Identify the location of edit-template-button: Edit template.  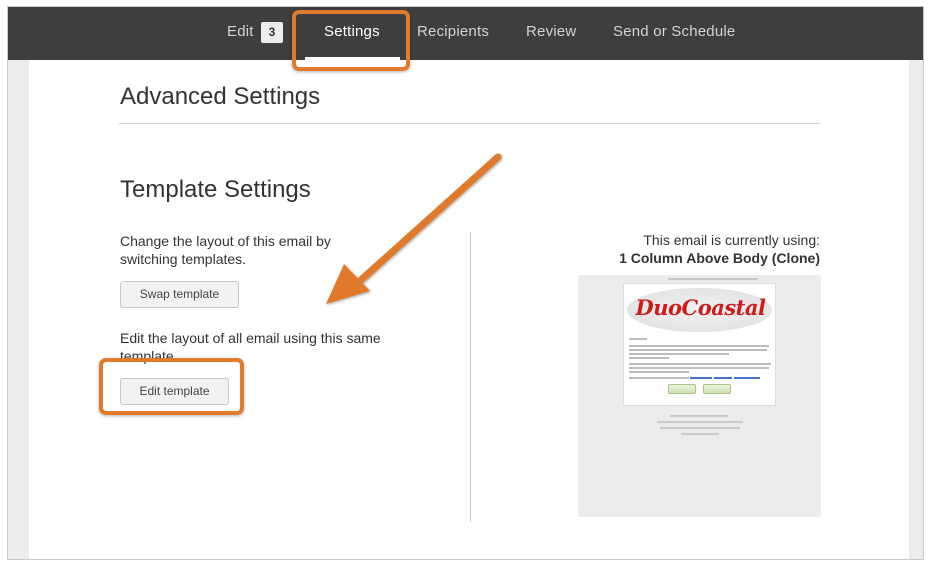
(174, 391).